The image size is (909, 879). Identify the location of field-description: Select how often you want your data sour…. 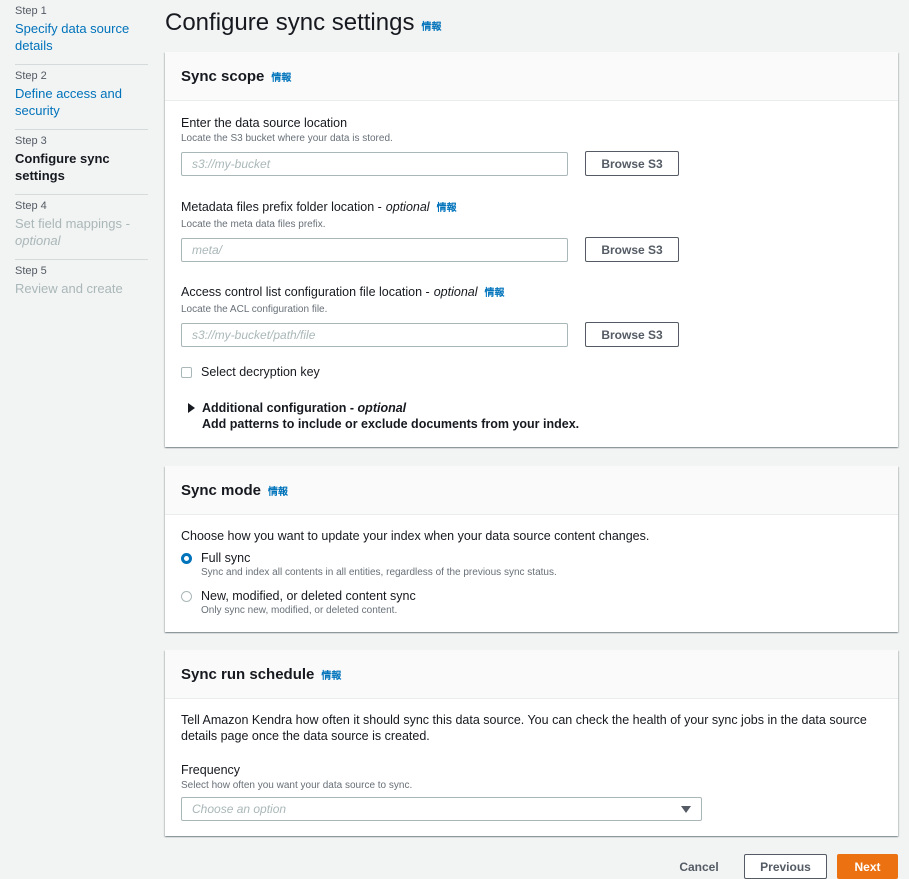
(297, 785).